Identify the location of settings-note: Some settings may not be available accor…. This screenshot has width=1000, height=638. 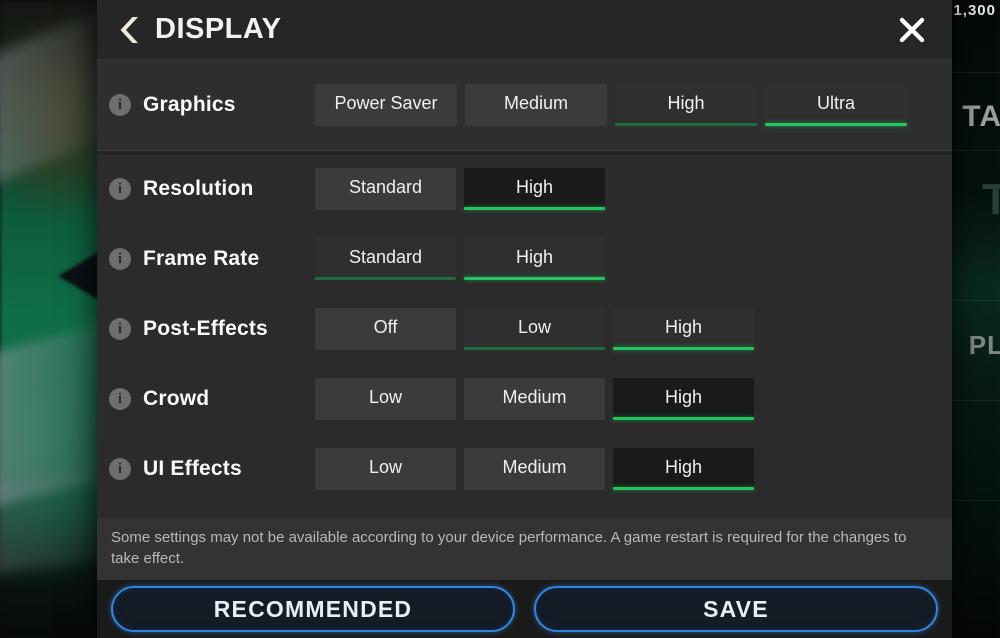
(524, 548).